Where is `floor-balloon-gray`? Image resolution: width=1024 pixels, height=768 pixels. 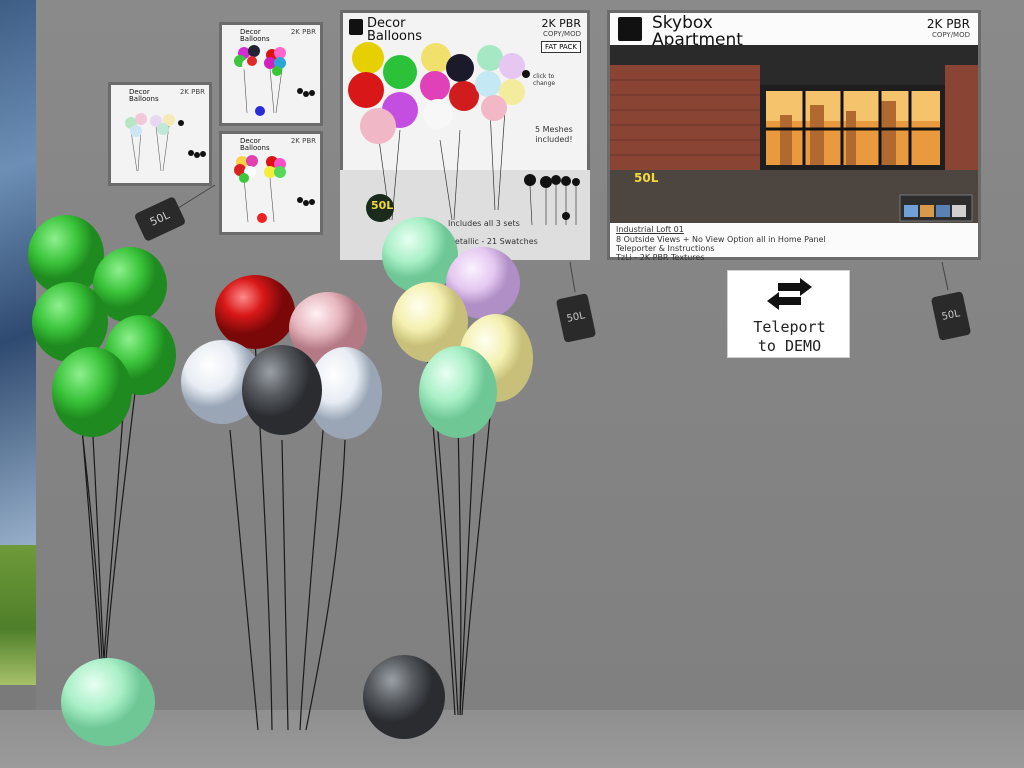
floor-balloon-gray is located at coordinates (404, 697).